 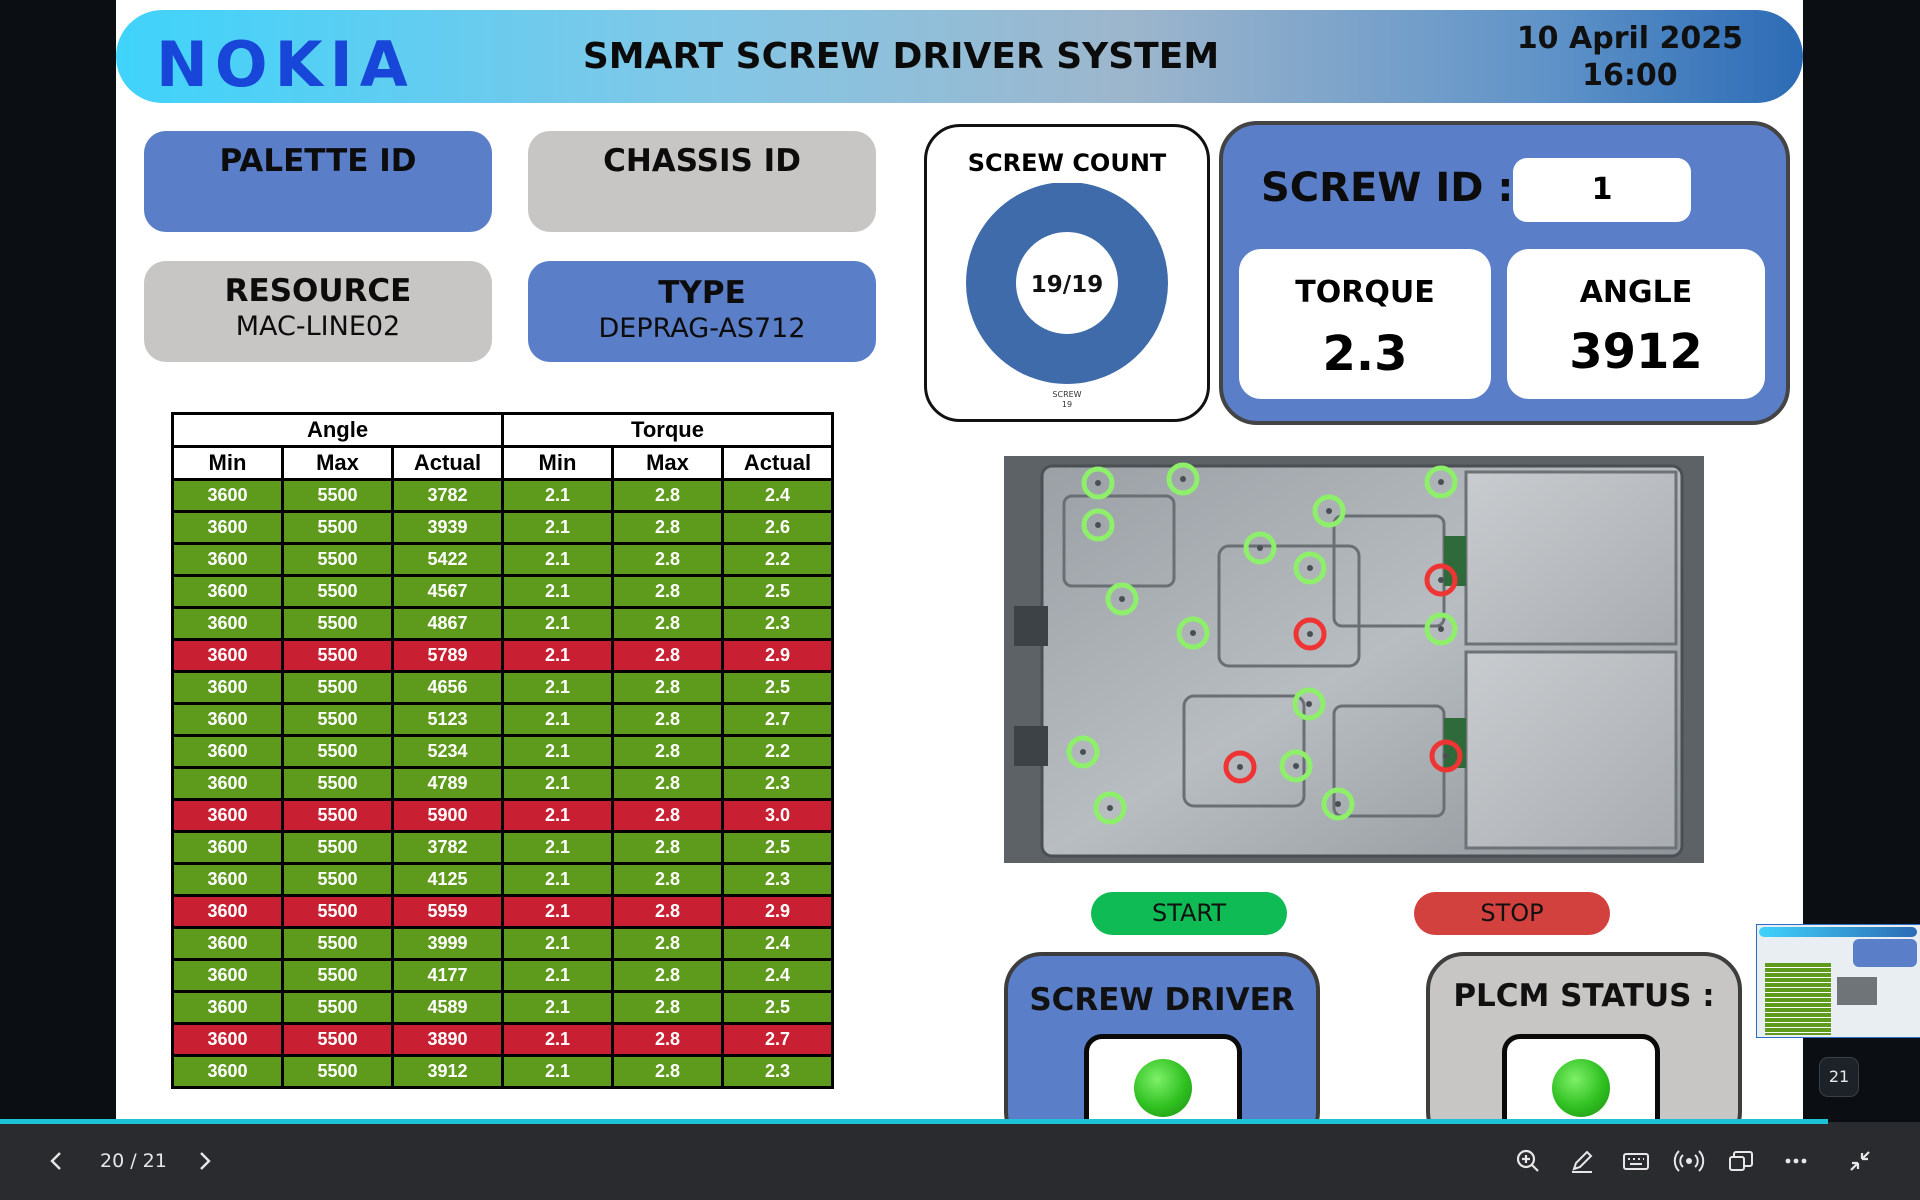 I want to click on start-button: START, so click(x=1189, y=913).